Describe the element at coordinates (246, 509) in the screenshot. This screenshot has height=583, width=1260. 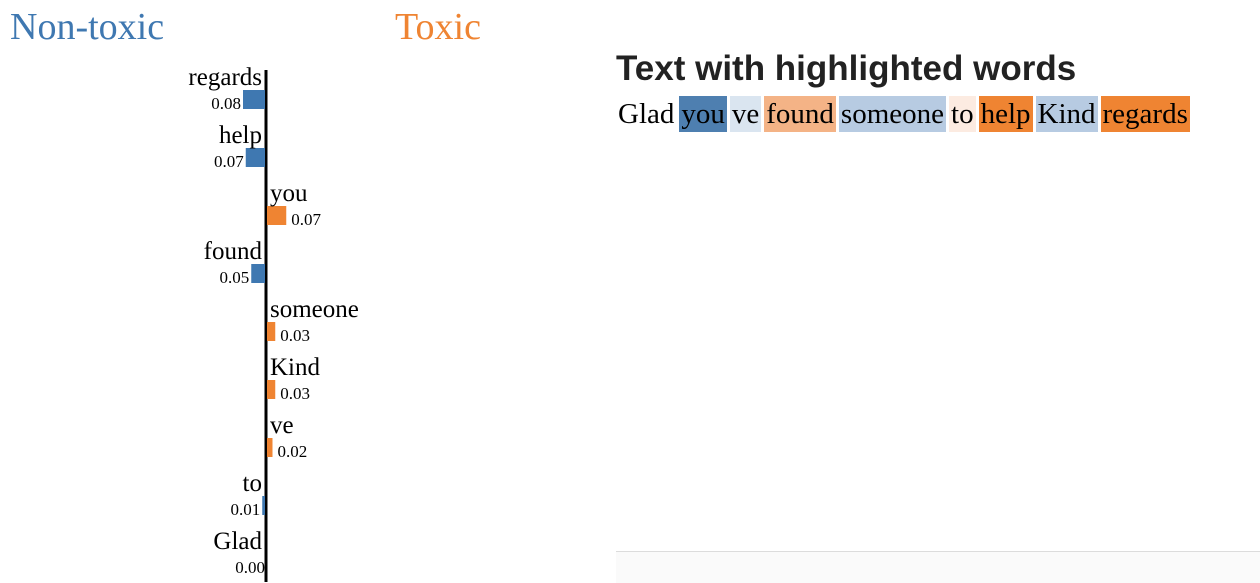
I see `value-label: 0.01` at that location.